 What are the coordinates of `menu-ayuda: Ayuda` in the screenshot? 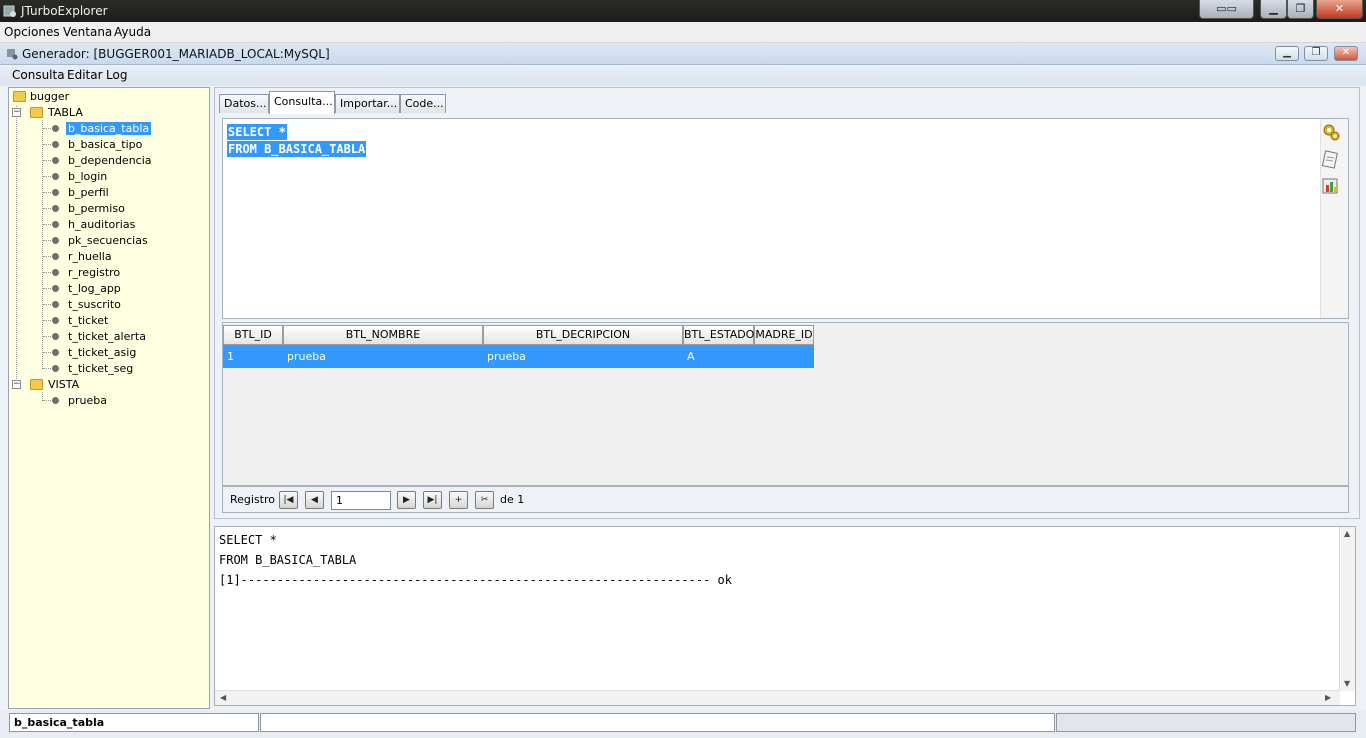 It's located at (132, 32).